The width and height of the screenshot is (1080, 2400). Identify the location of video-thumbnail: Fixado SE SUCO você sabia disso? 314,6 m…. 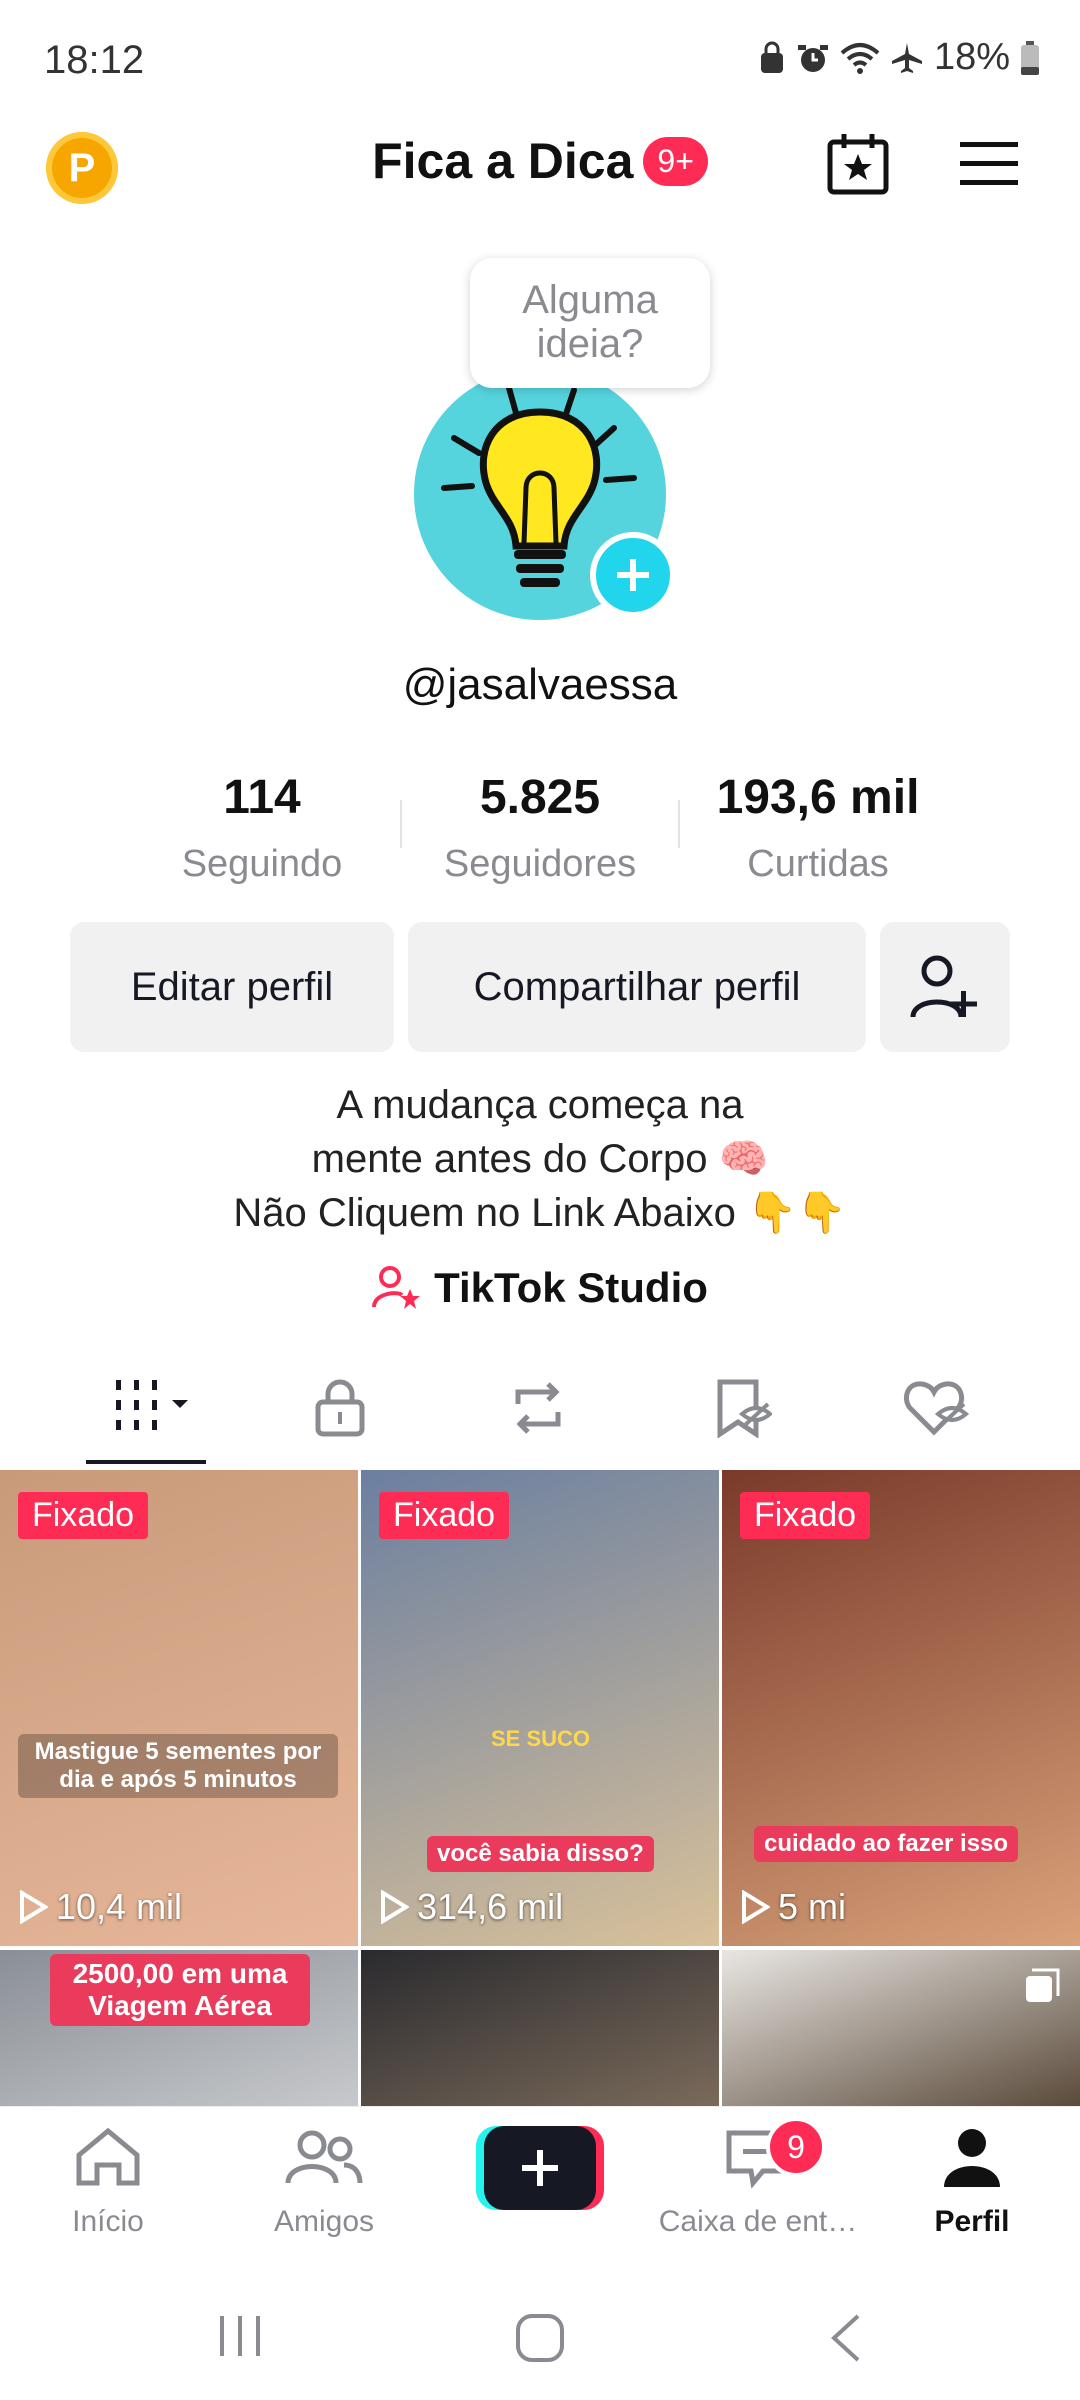
(540, 1708).